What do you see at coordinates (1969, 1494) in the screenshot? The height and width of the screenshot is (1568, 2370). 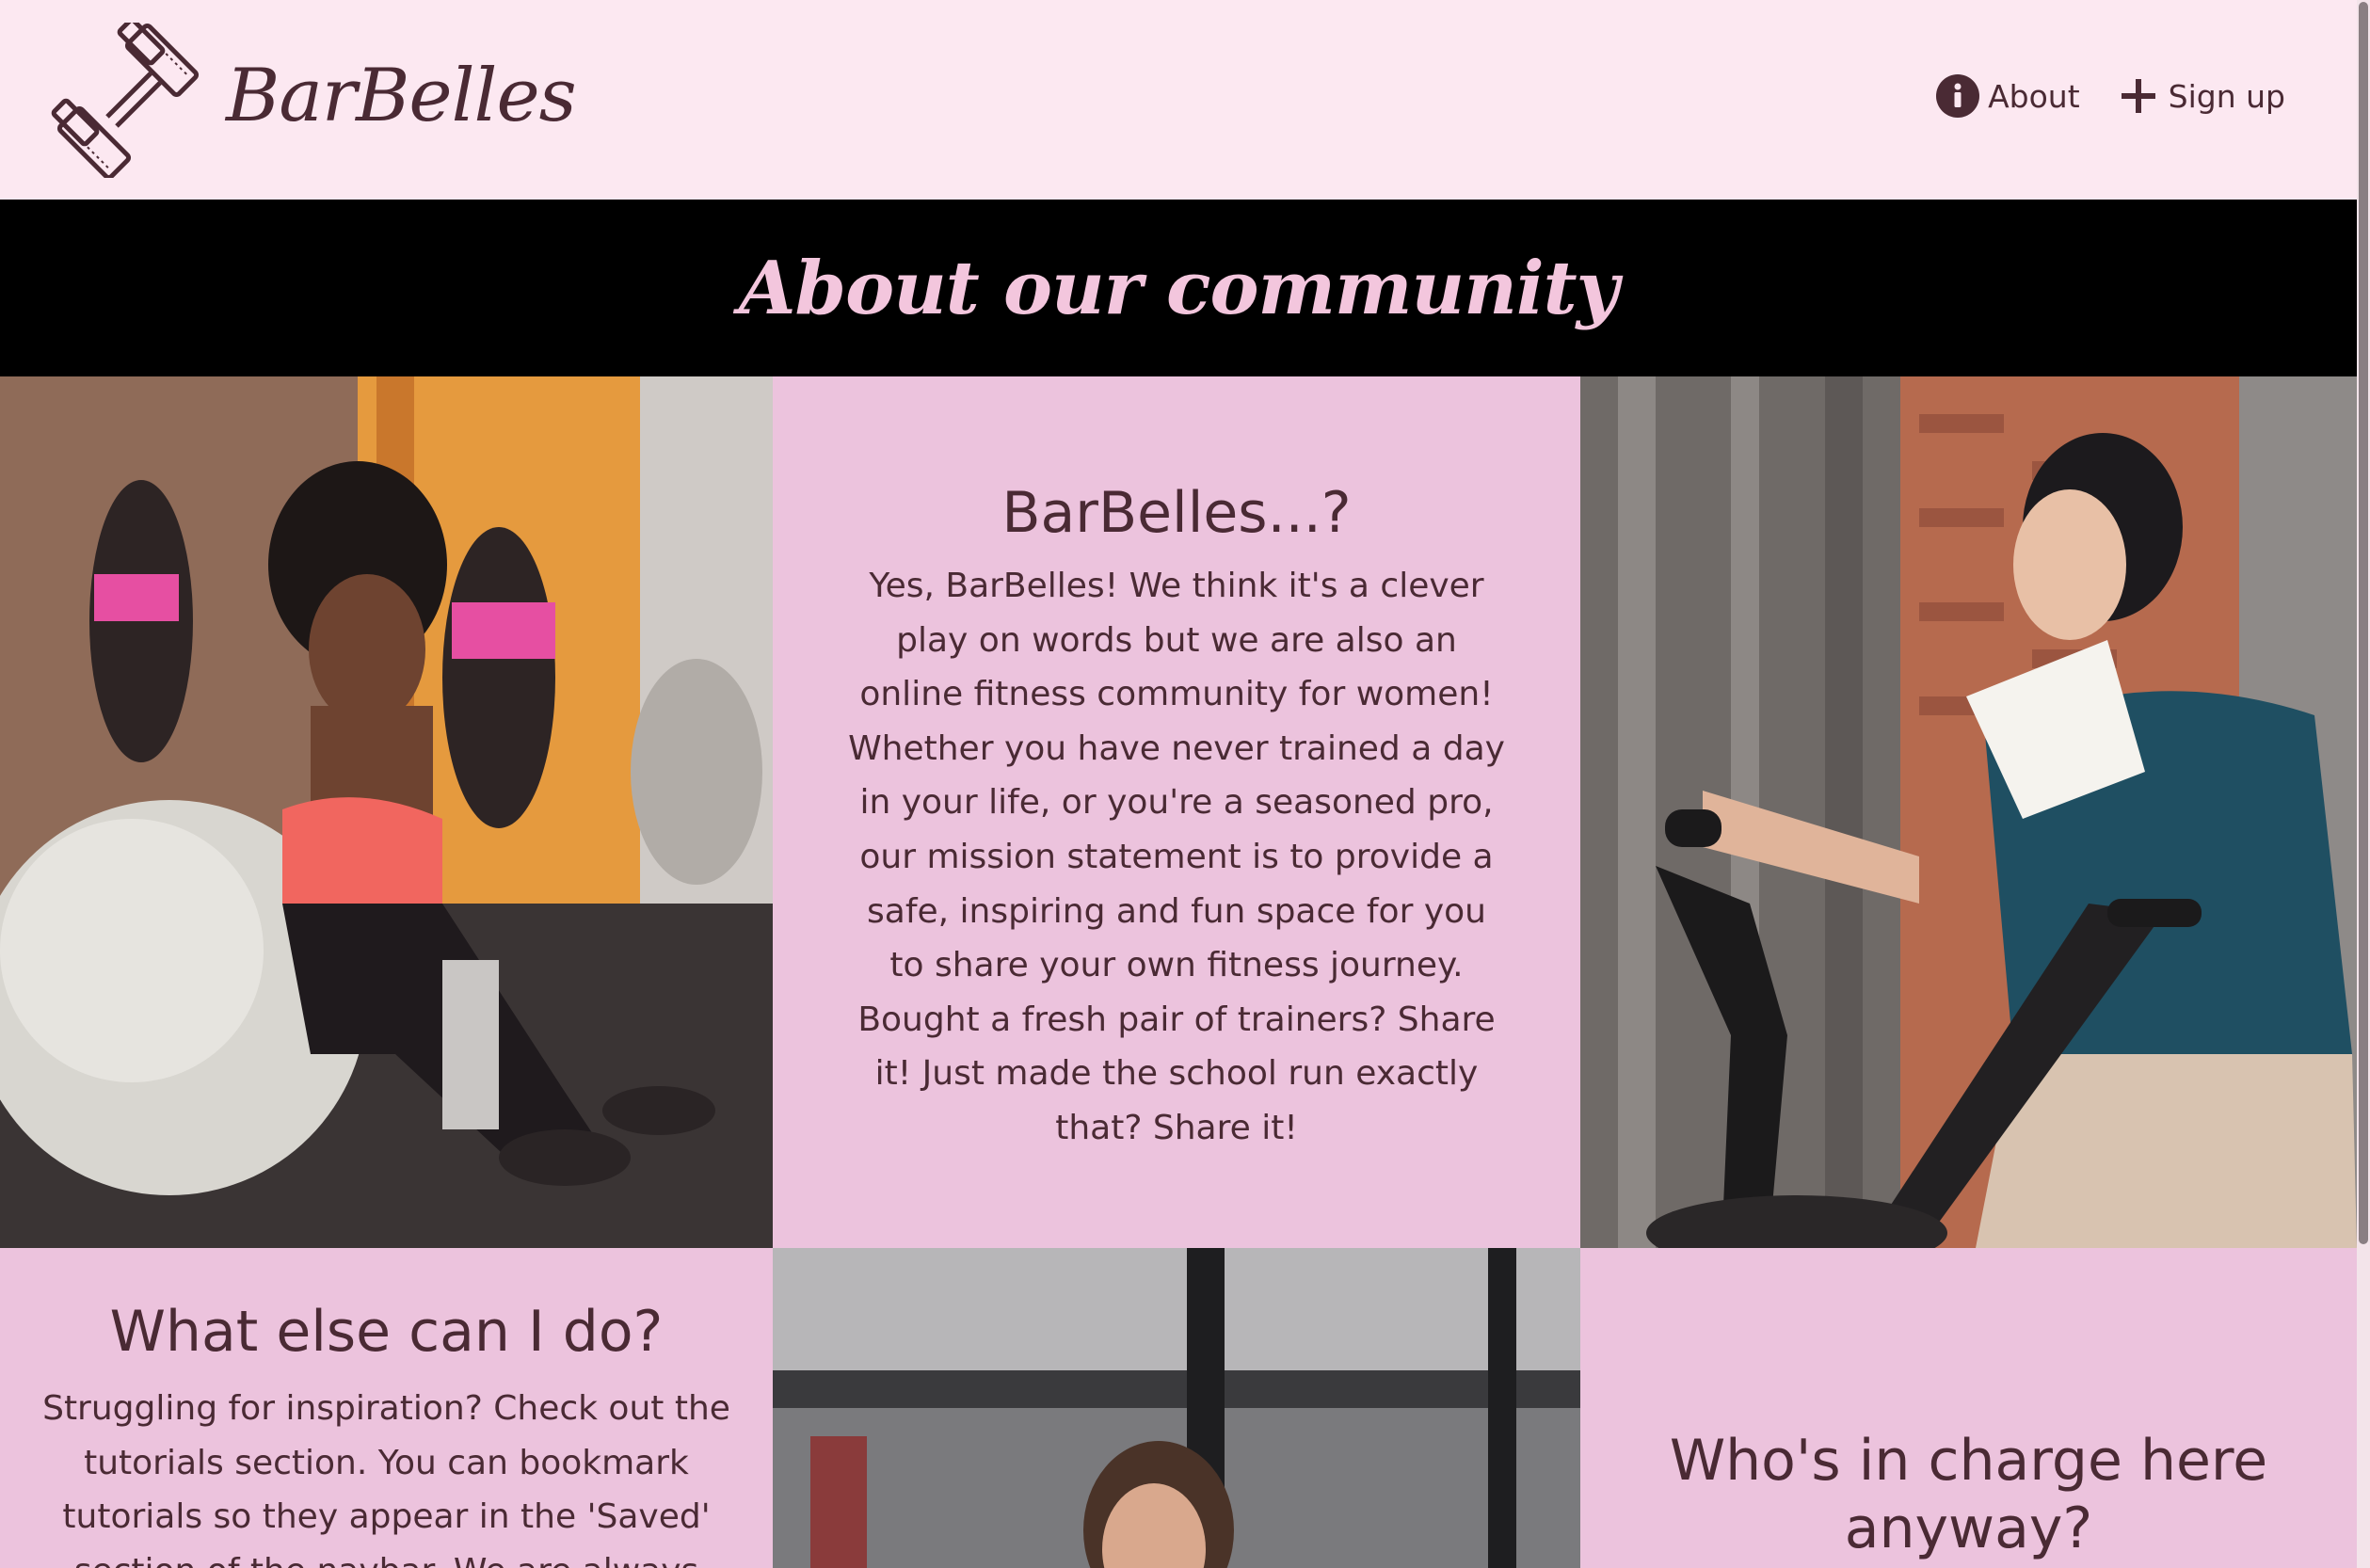 I see `who-heading: Who's in charge here anyway?` at bounding box center [1969, 1494].